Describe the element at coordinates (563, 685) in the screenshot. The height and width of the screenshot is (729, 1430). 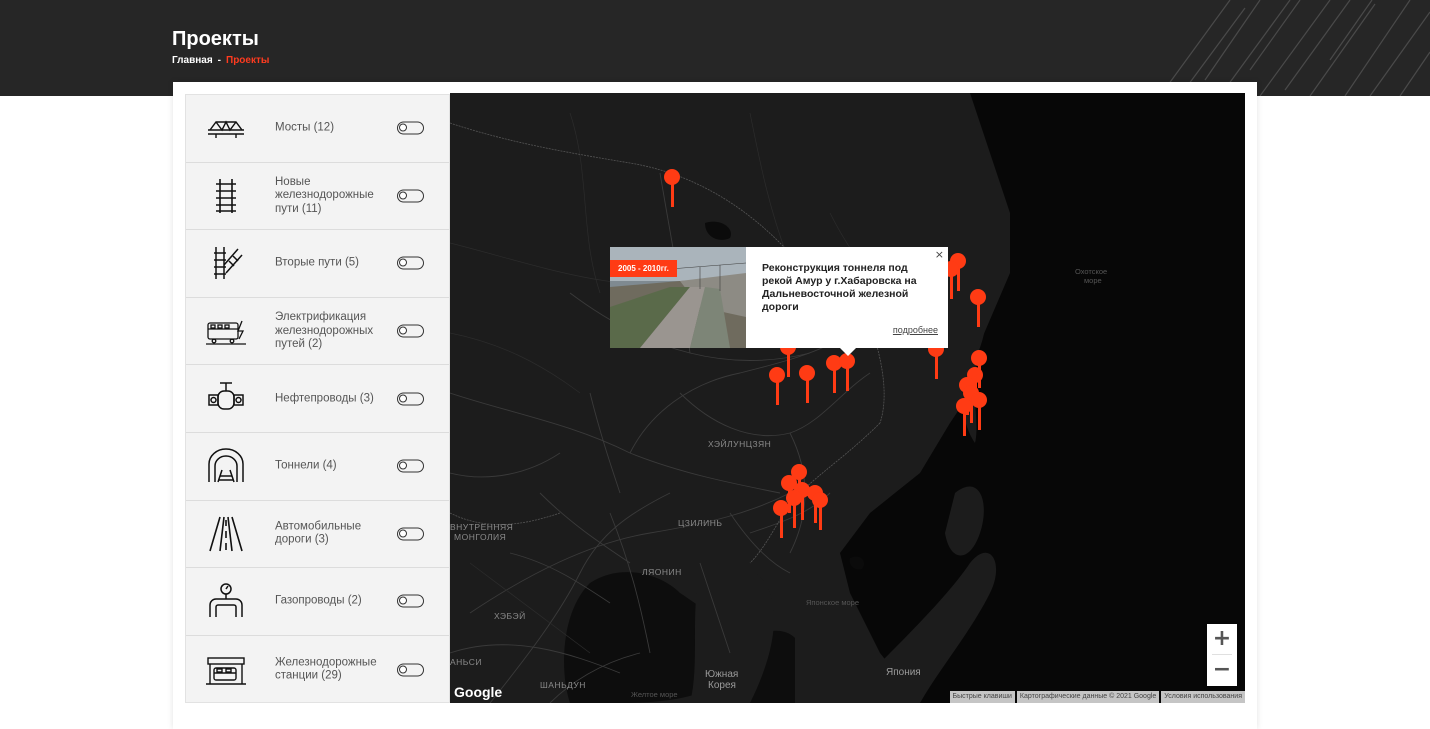
I see `map-label-shandong: ШАНЬДУН` at that location.